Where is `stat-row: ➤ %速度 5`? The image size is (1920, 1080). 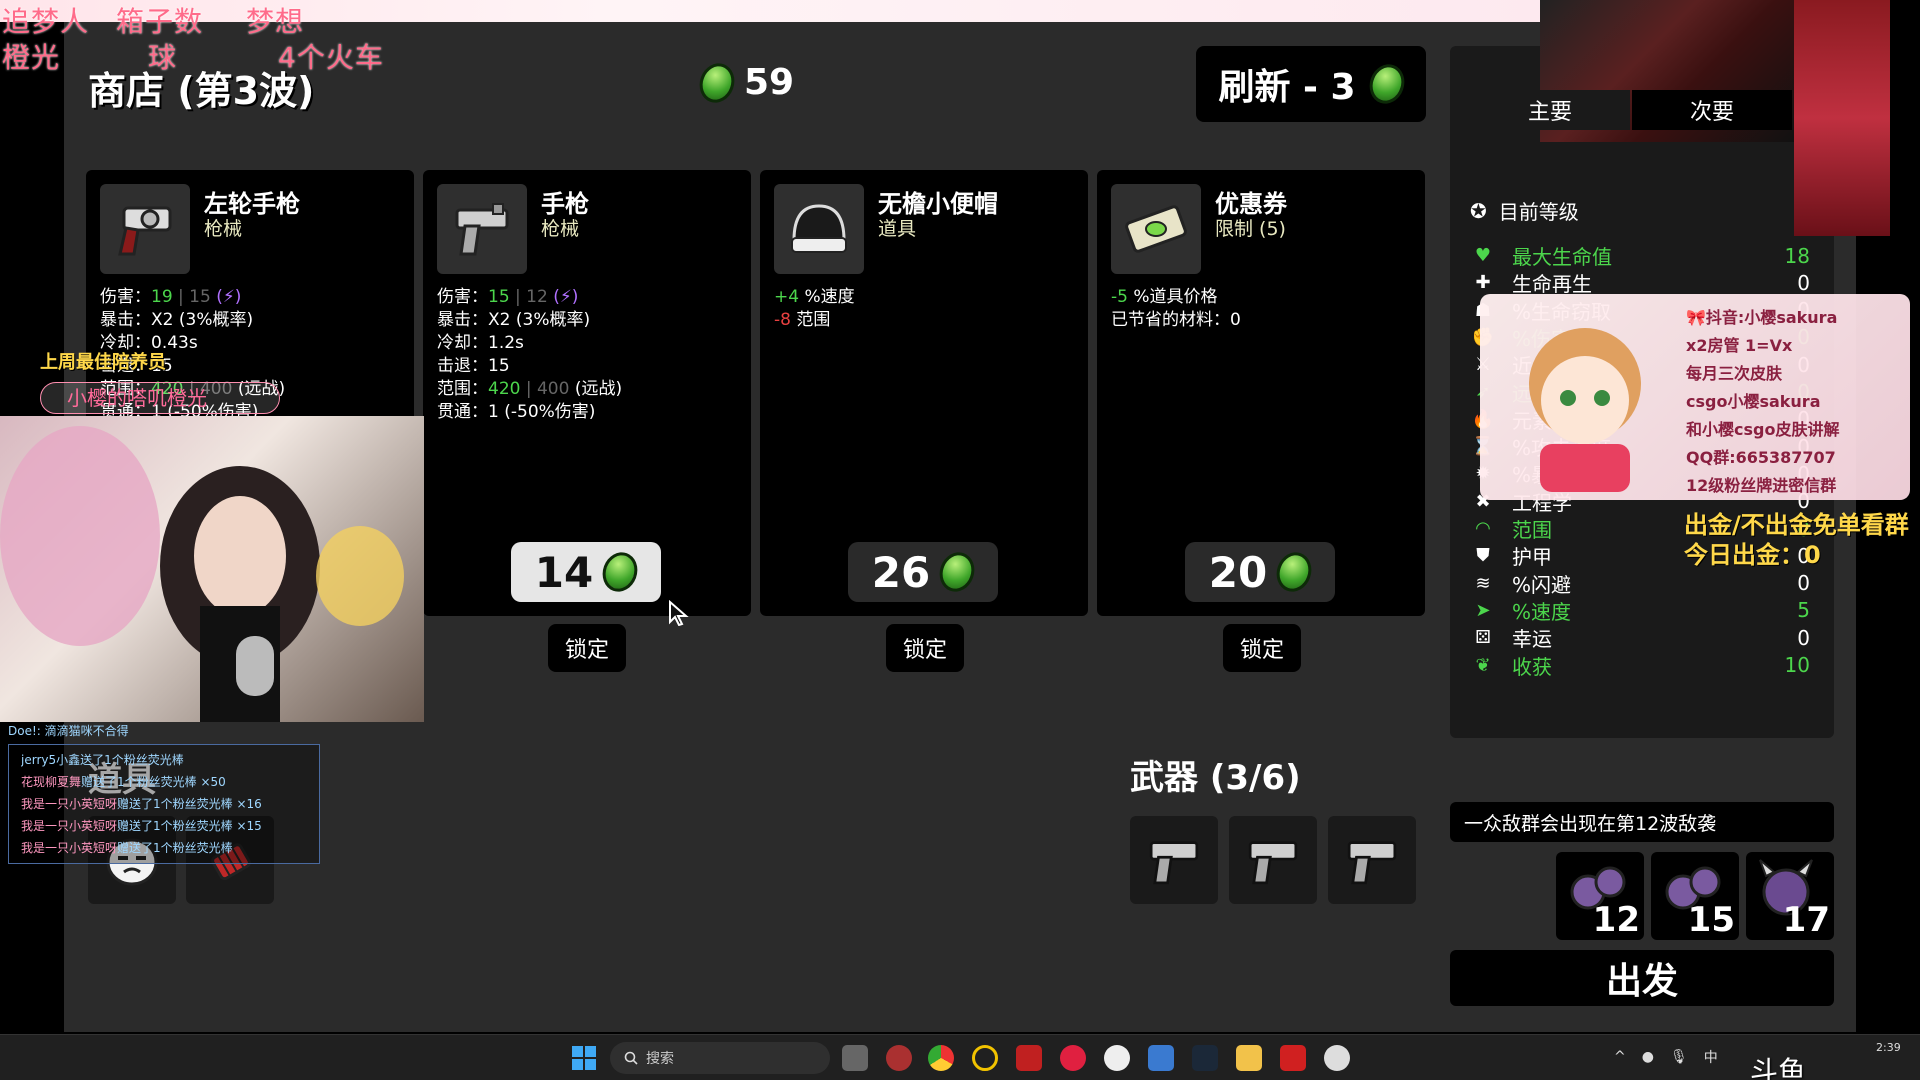
stat-row: ➤ %速度 5 is located at coordinates (1640, 610).